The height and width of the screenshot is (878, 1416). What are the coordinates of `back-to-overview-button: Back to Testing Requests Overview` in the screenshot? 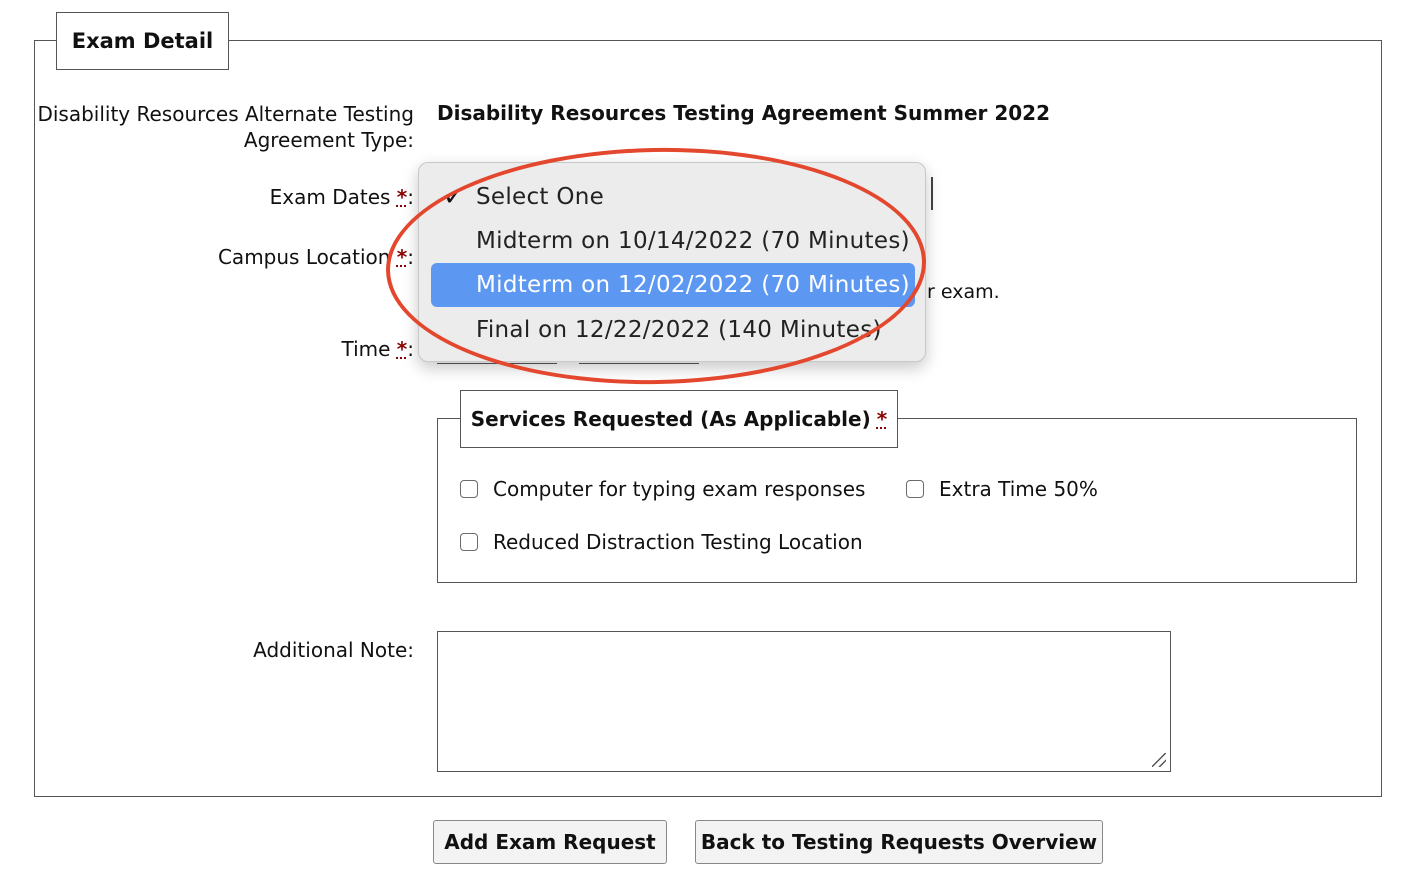 It's located at (899, 842).